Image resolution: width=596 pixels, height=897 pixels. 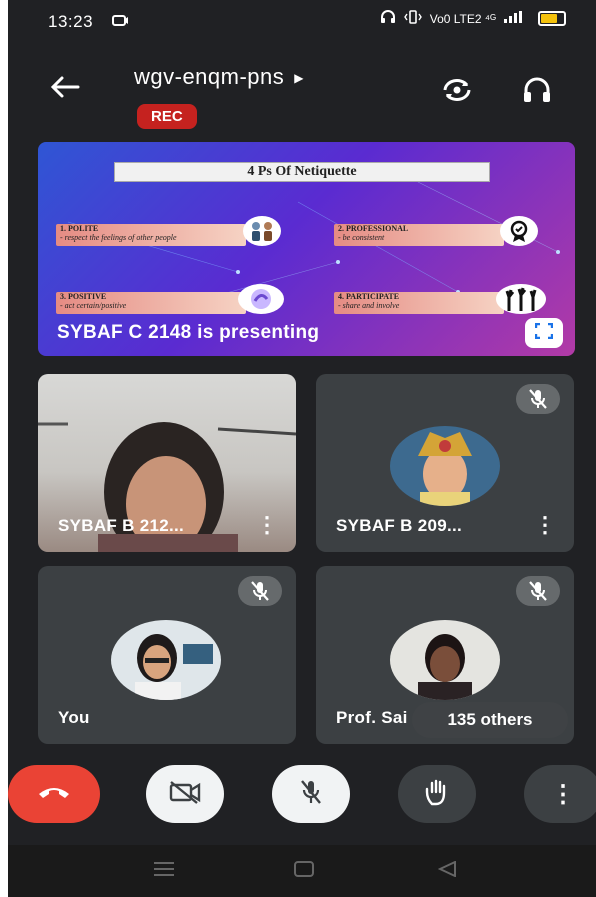 What do you see at coordinates (517, 18) in the screenshot?
I see `signal-icon` at bounding box center [517, 18].